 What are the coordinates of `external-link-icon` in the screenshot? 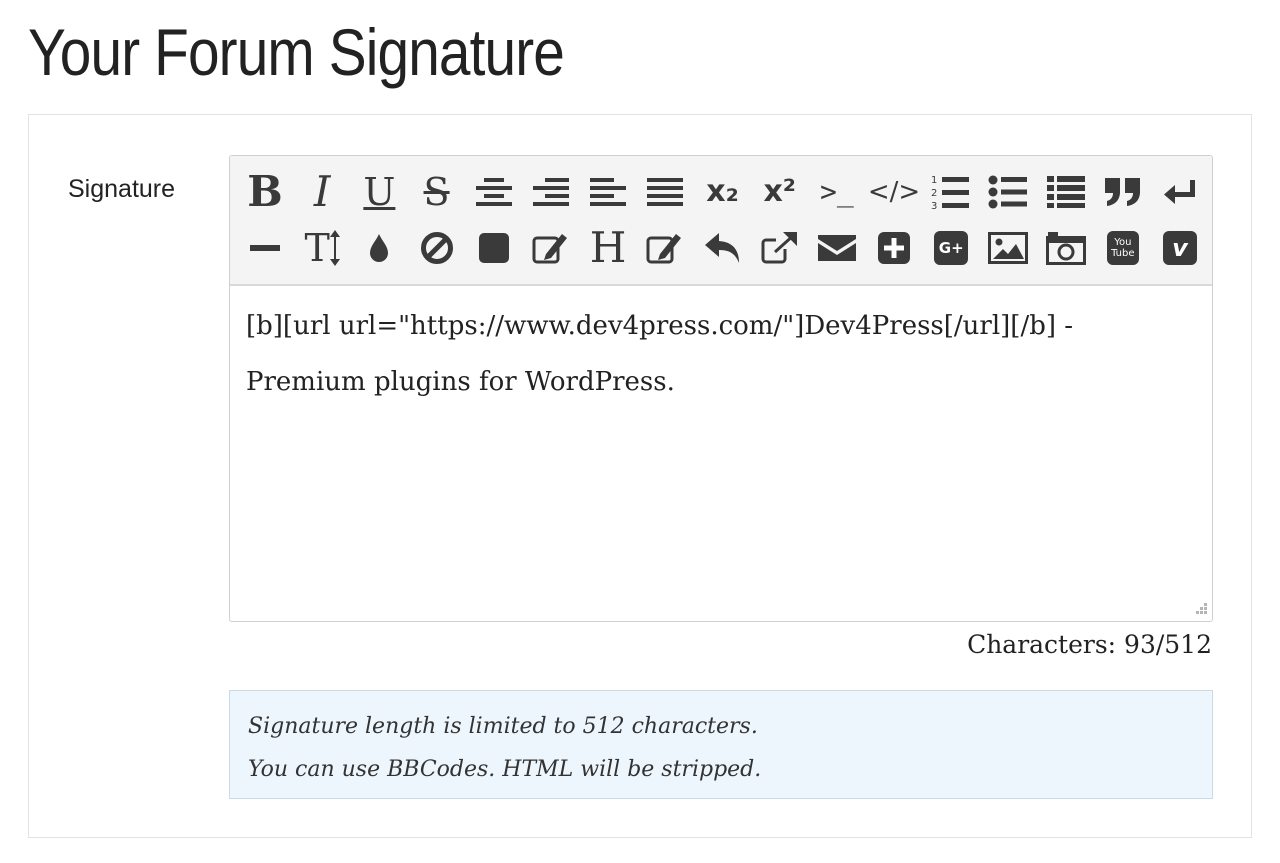 It's located at (779, 248).